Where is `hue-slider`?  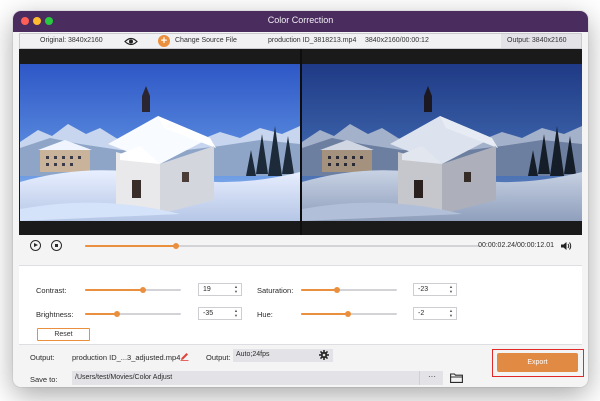
hue-slider is located at coordinates (349, 314).